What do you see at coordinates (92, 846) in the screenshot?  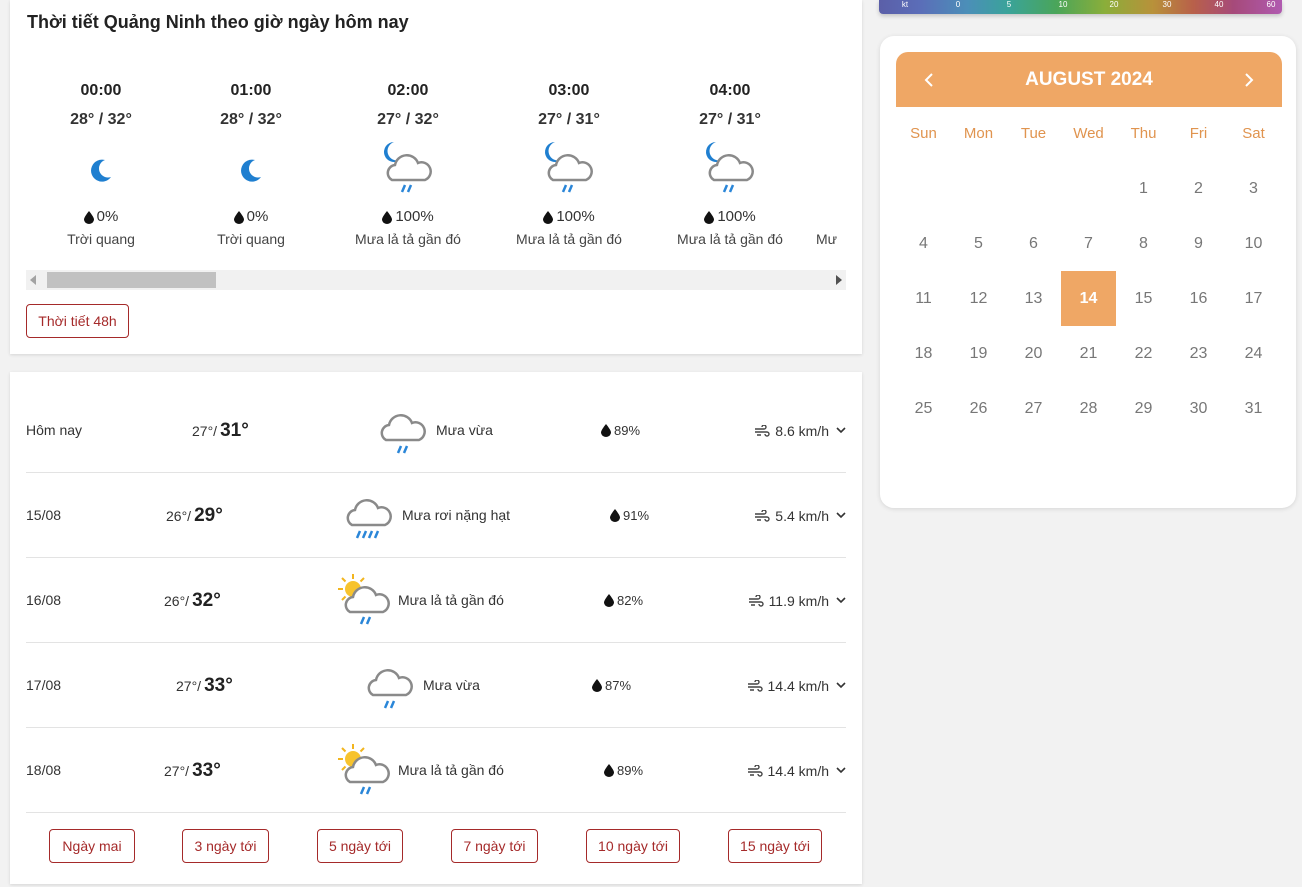 I see `range-button-tomorrow: Ngày mai` at bounding box center [92, 846].